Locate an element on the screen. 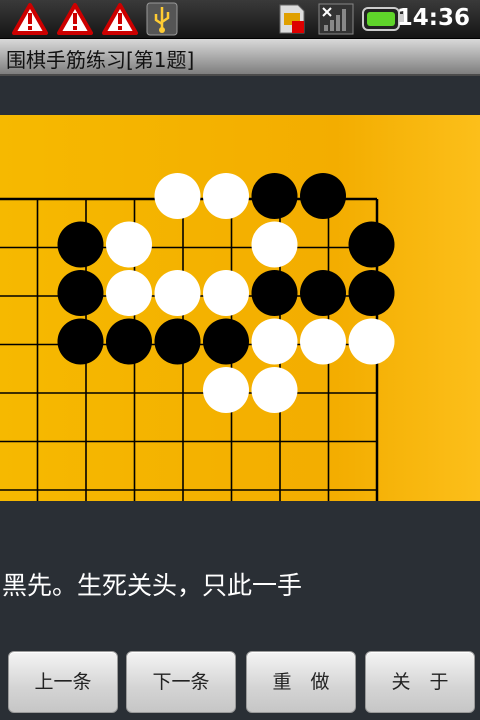 This screenshot has height=720, width=480. problem-text: 黑先。生死关头，只此一手 is located at coordinates (152, 585).